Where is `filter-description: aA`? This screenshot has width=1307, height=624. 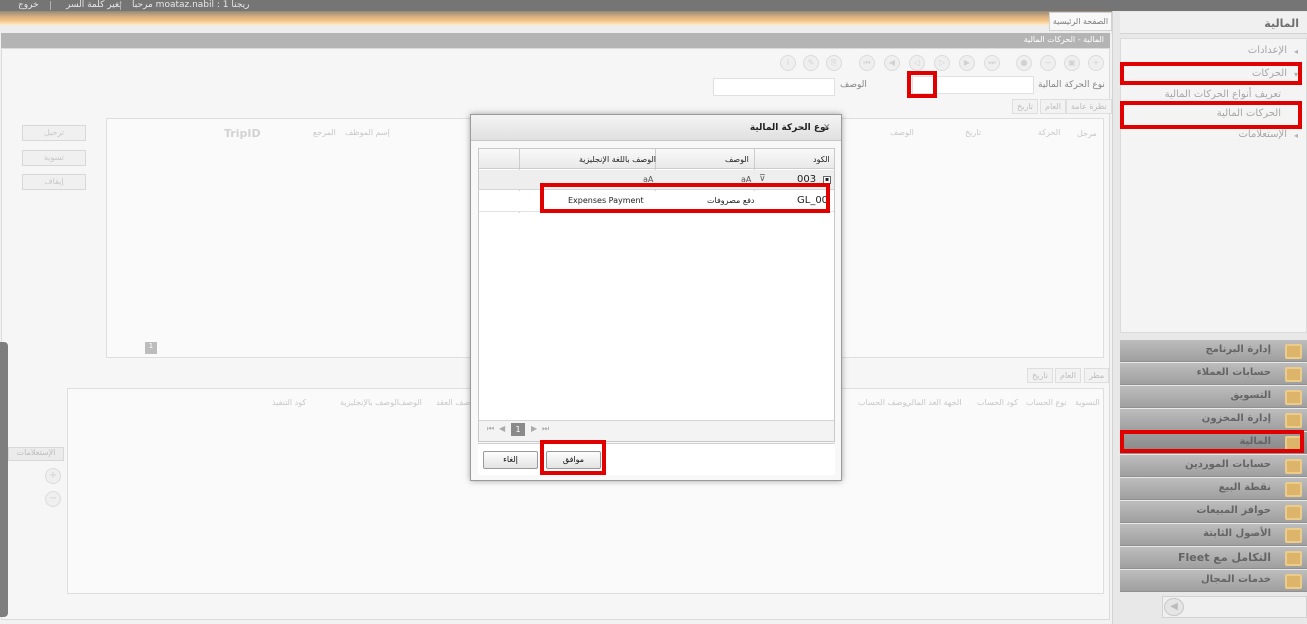
filter-description: aA is located at coordinates (746, 179).